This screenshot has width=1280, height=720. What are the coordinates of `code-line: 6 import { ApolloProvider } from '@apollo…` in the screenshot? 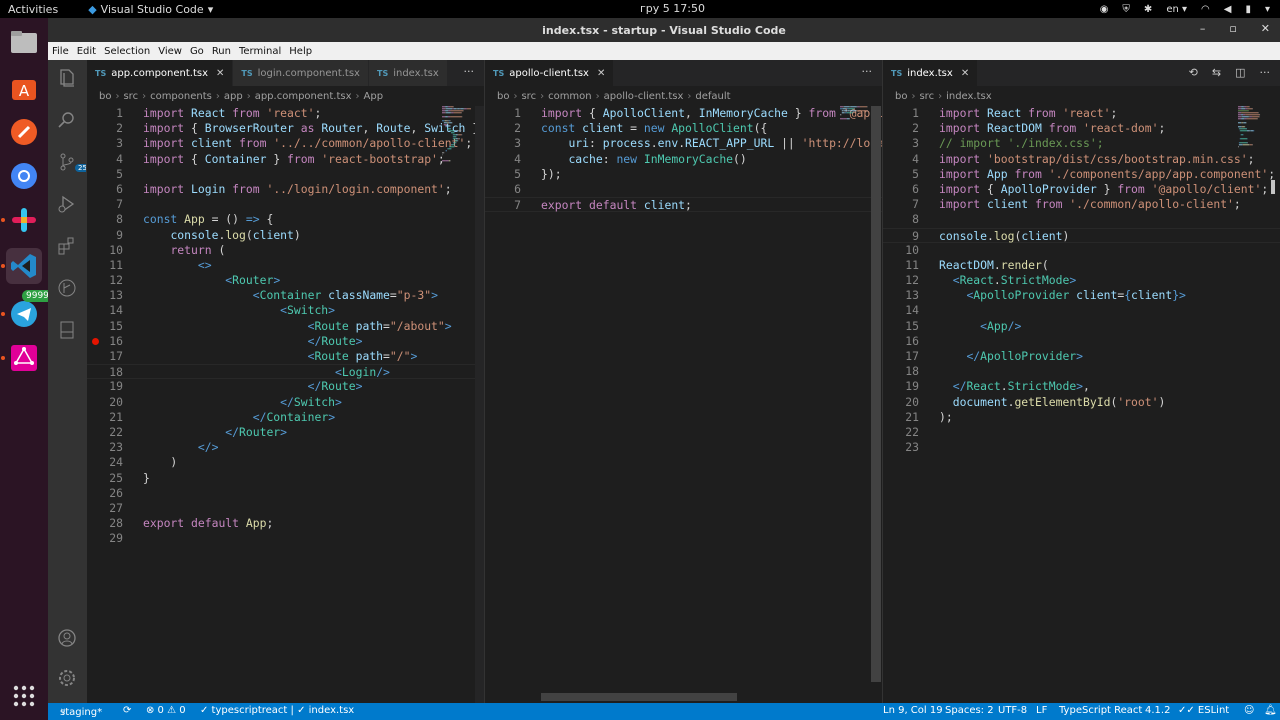 It's located at (1081, 189).